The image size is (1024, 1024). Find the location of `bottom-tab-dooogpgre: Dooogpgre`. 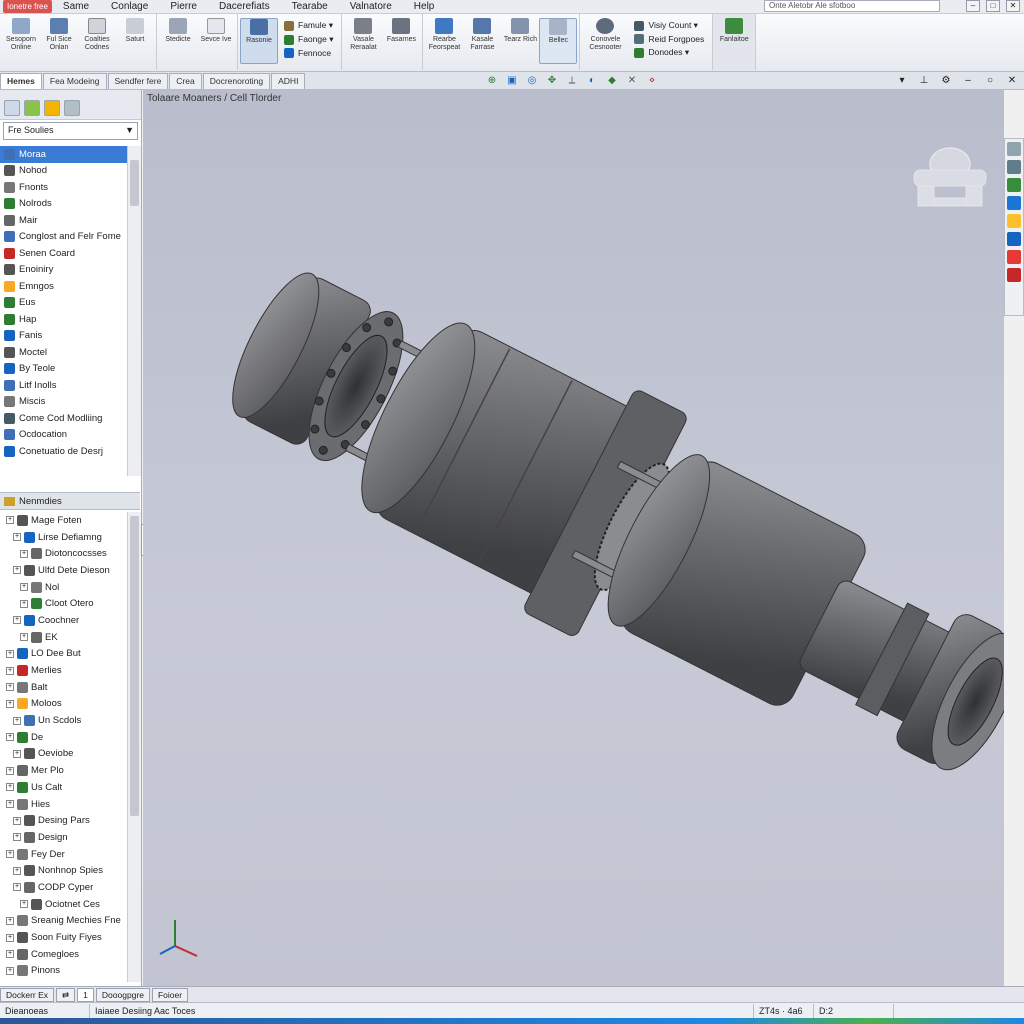

bottom-tab-dooogpgre: Dooogpgre is located at coordinates (122, 994).